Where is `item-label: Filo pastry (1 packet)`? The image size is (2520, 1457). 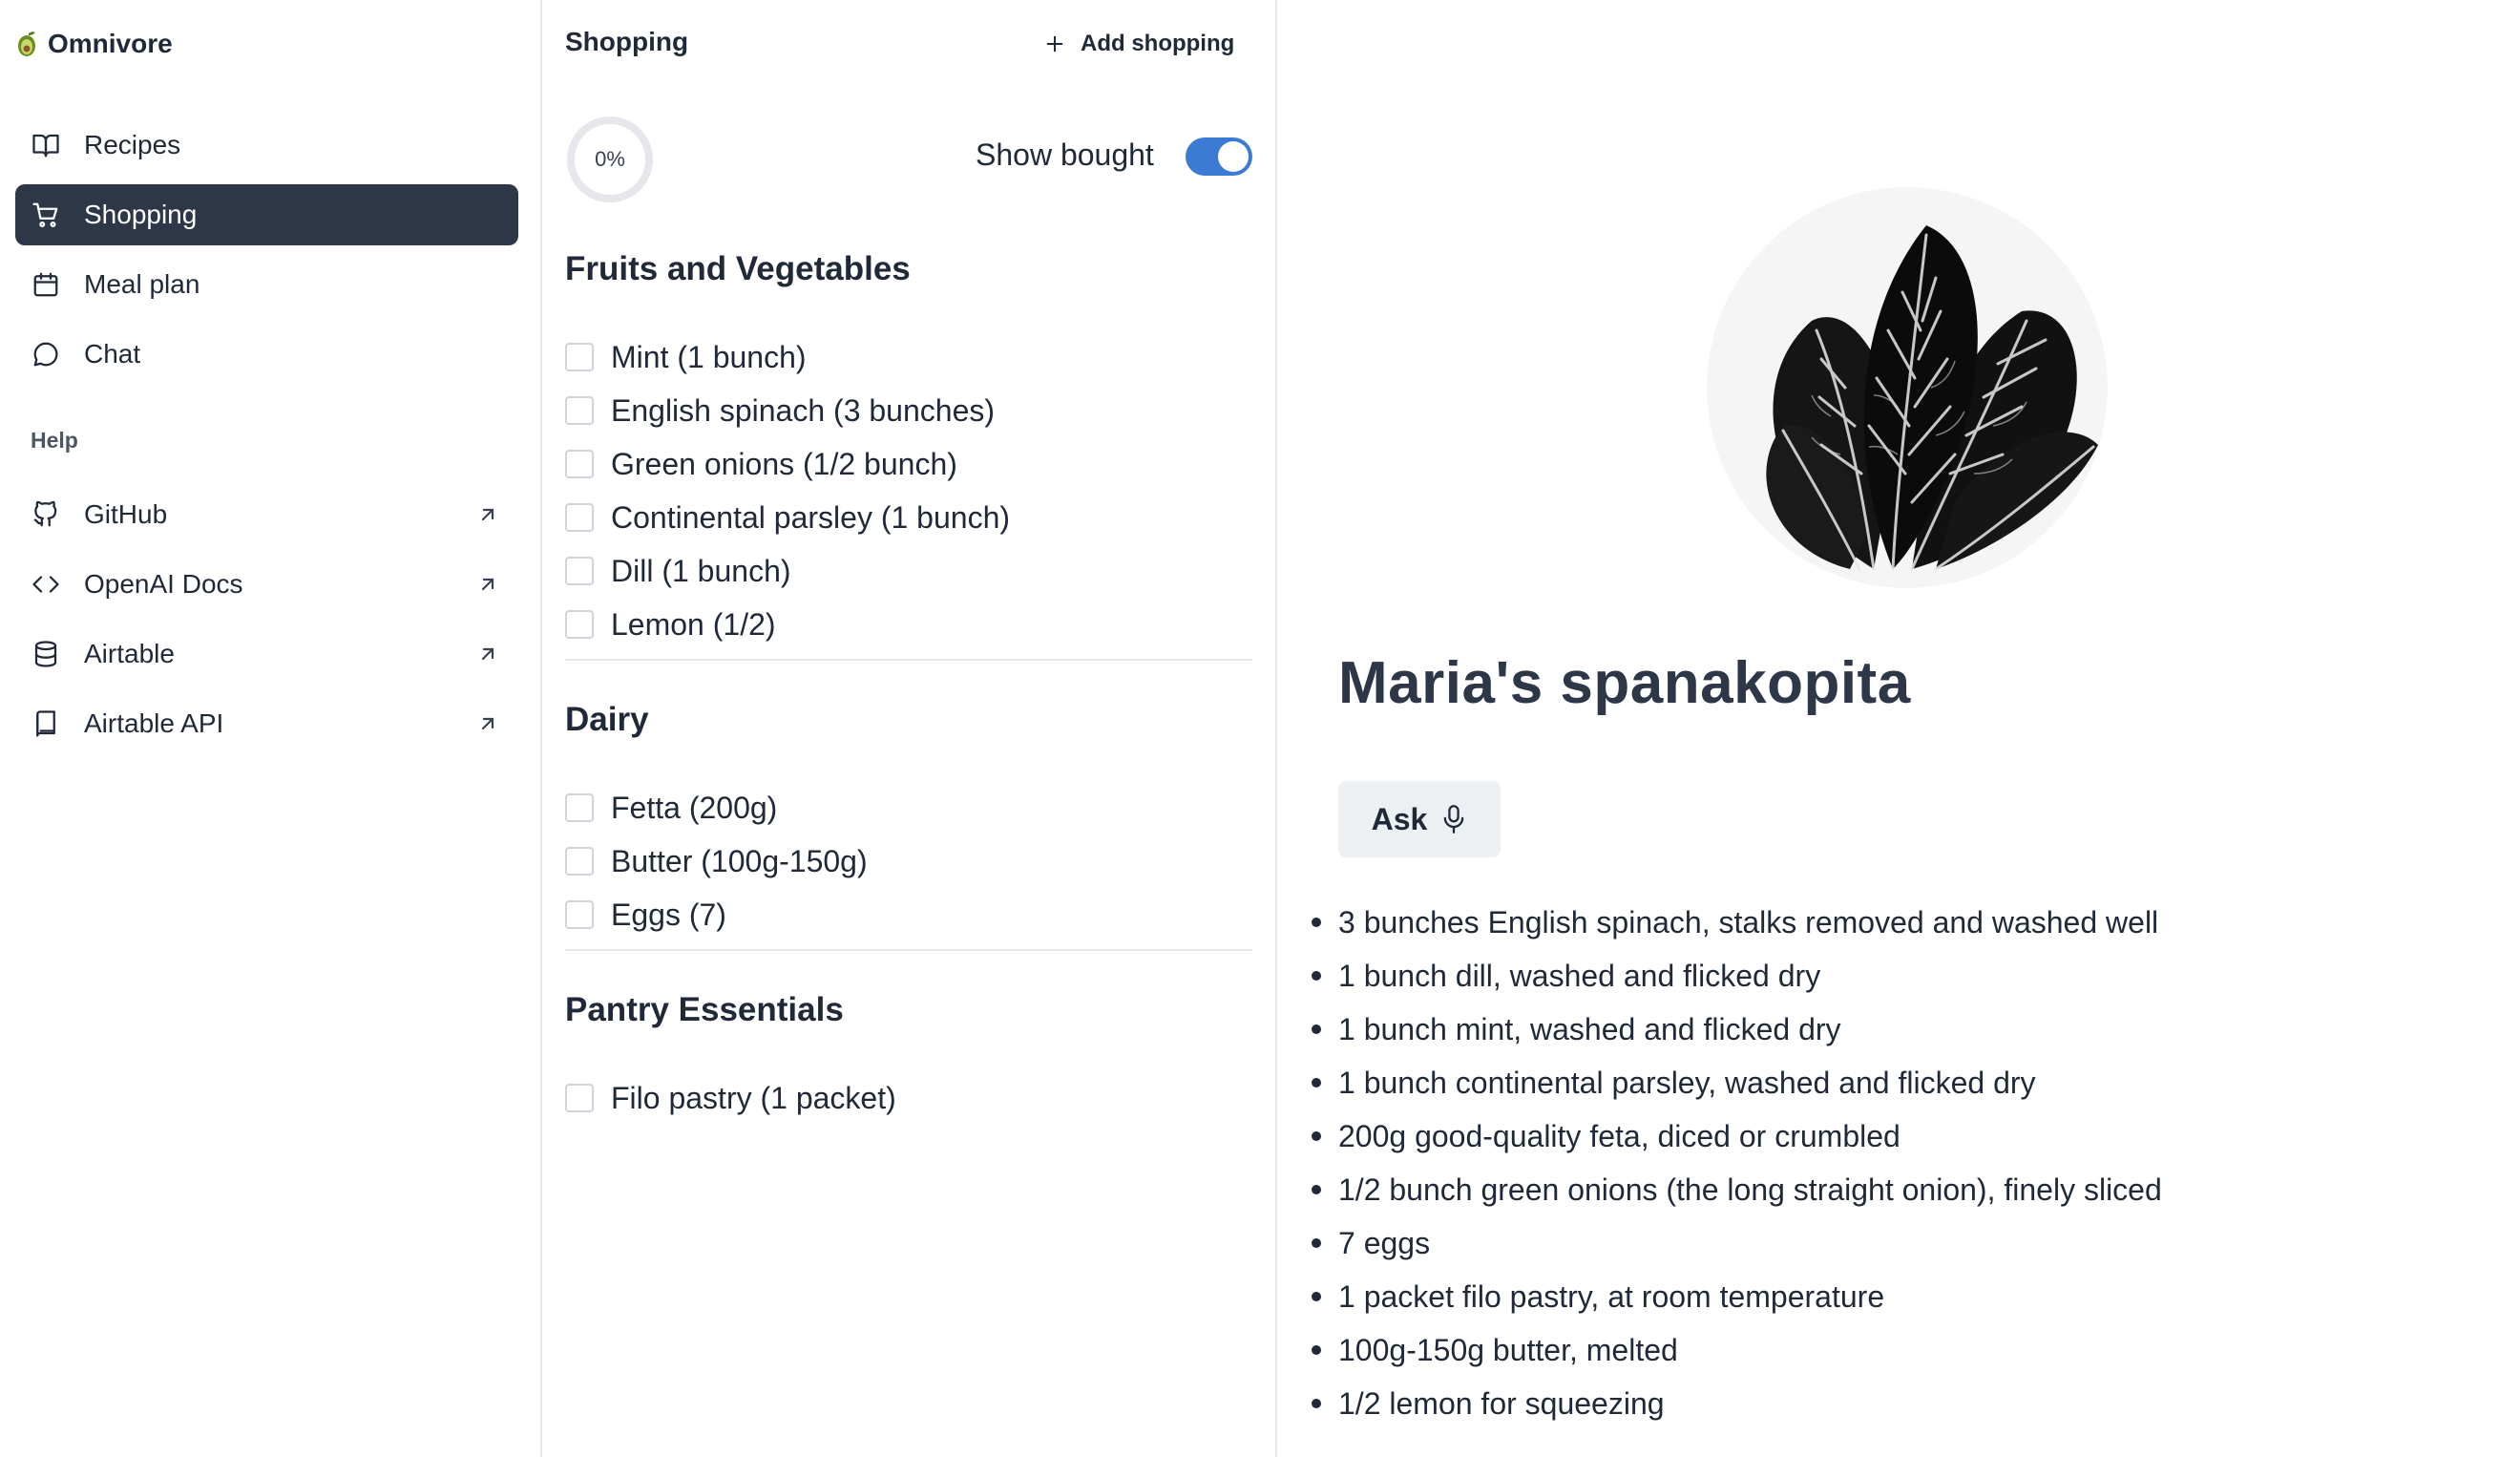
item-label: Filo pastry (1 packet) is located at coordinates (754, 1097).